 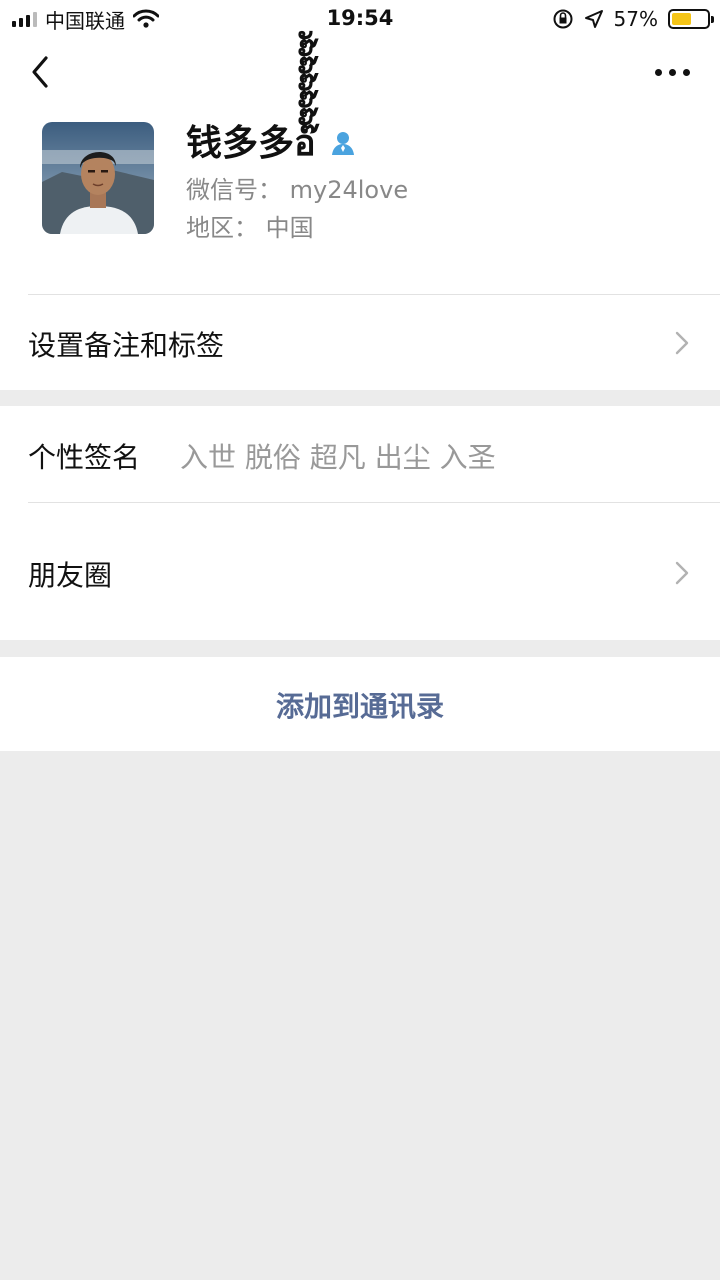 I want to click on region-value: 中国, so click(x=289, y=228).